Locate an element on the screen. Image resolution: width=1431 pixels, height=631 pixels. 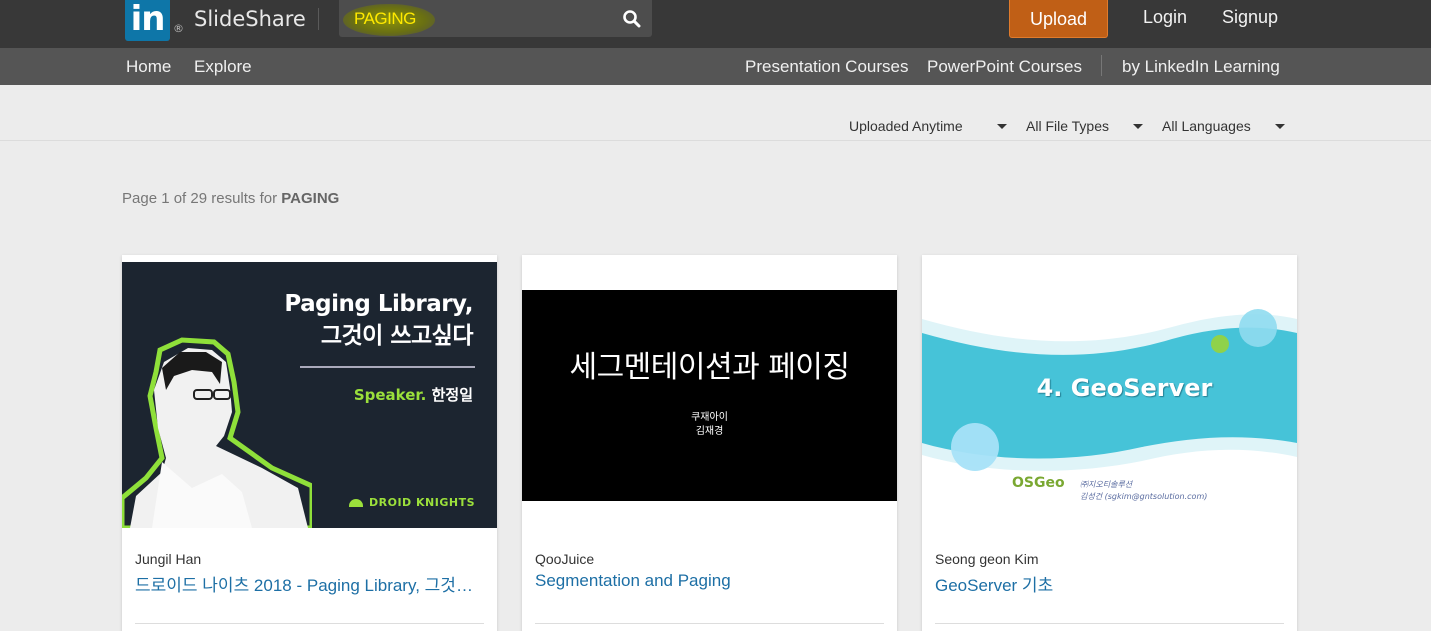
android-icon is located at coordinates (356, 503).